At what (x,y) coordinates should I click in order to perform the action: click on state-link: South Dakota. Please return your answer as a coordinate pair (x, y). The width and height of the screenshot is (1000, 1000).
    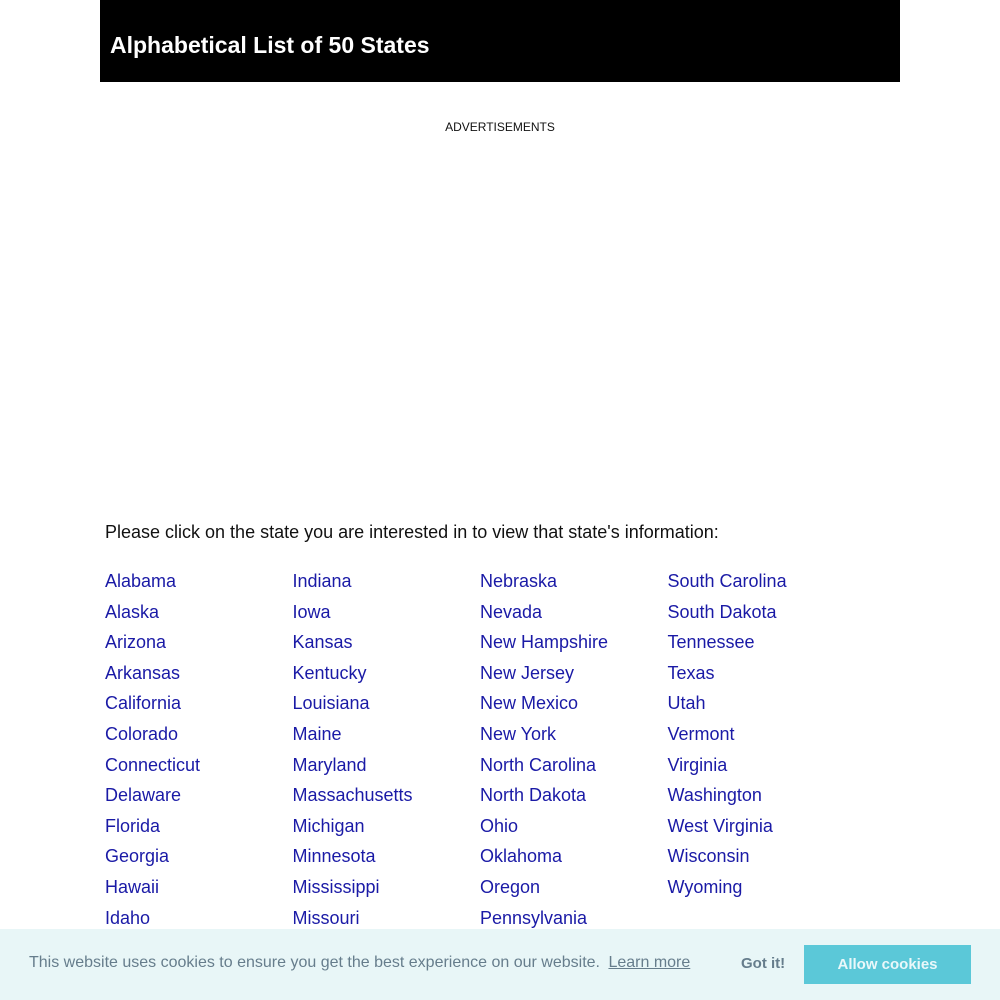
    Looking at the image, I should click on (762, 616).